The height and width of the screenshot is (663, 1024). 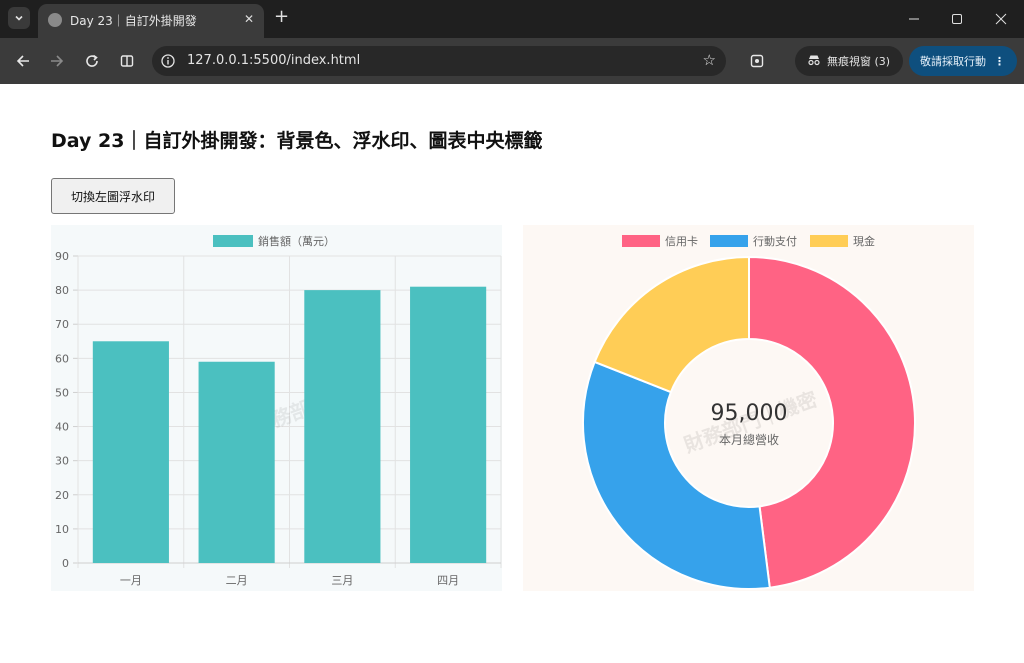 I want to click on doughnut-center-label: 本月總營收, so click(x=749, y=440).